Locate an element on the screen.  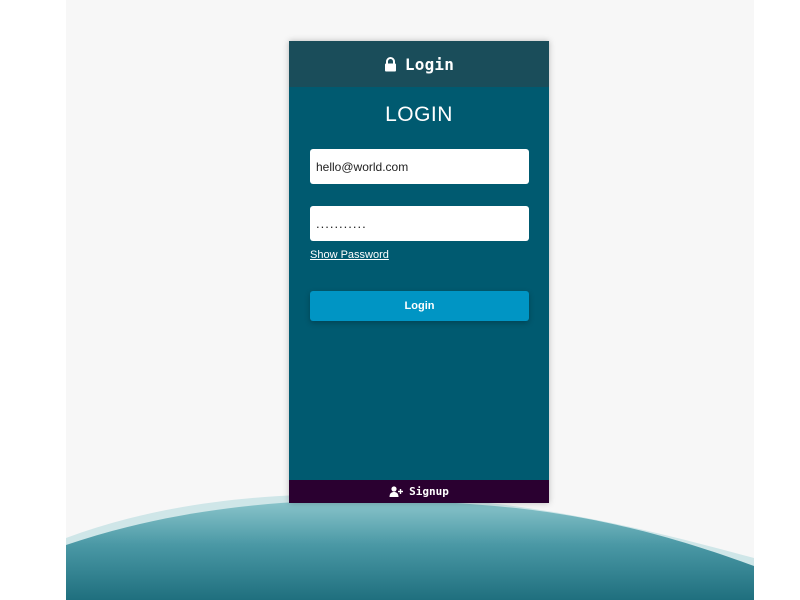
panel-header: Login is located at coordinates (419, 64).